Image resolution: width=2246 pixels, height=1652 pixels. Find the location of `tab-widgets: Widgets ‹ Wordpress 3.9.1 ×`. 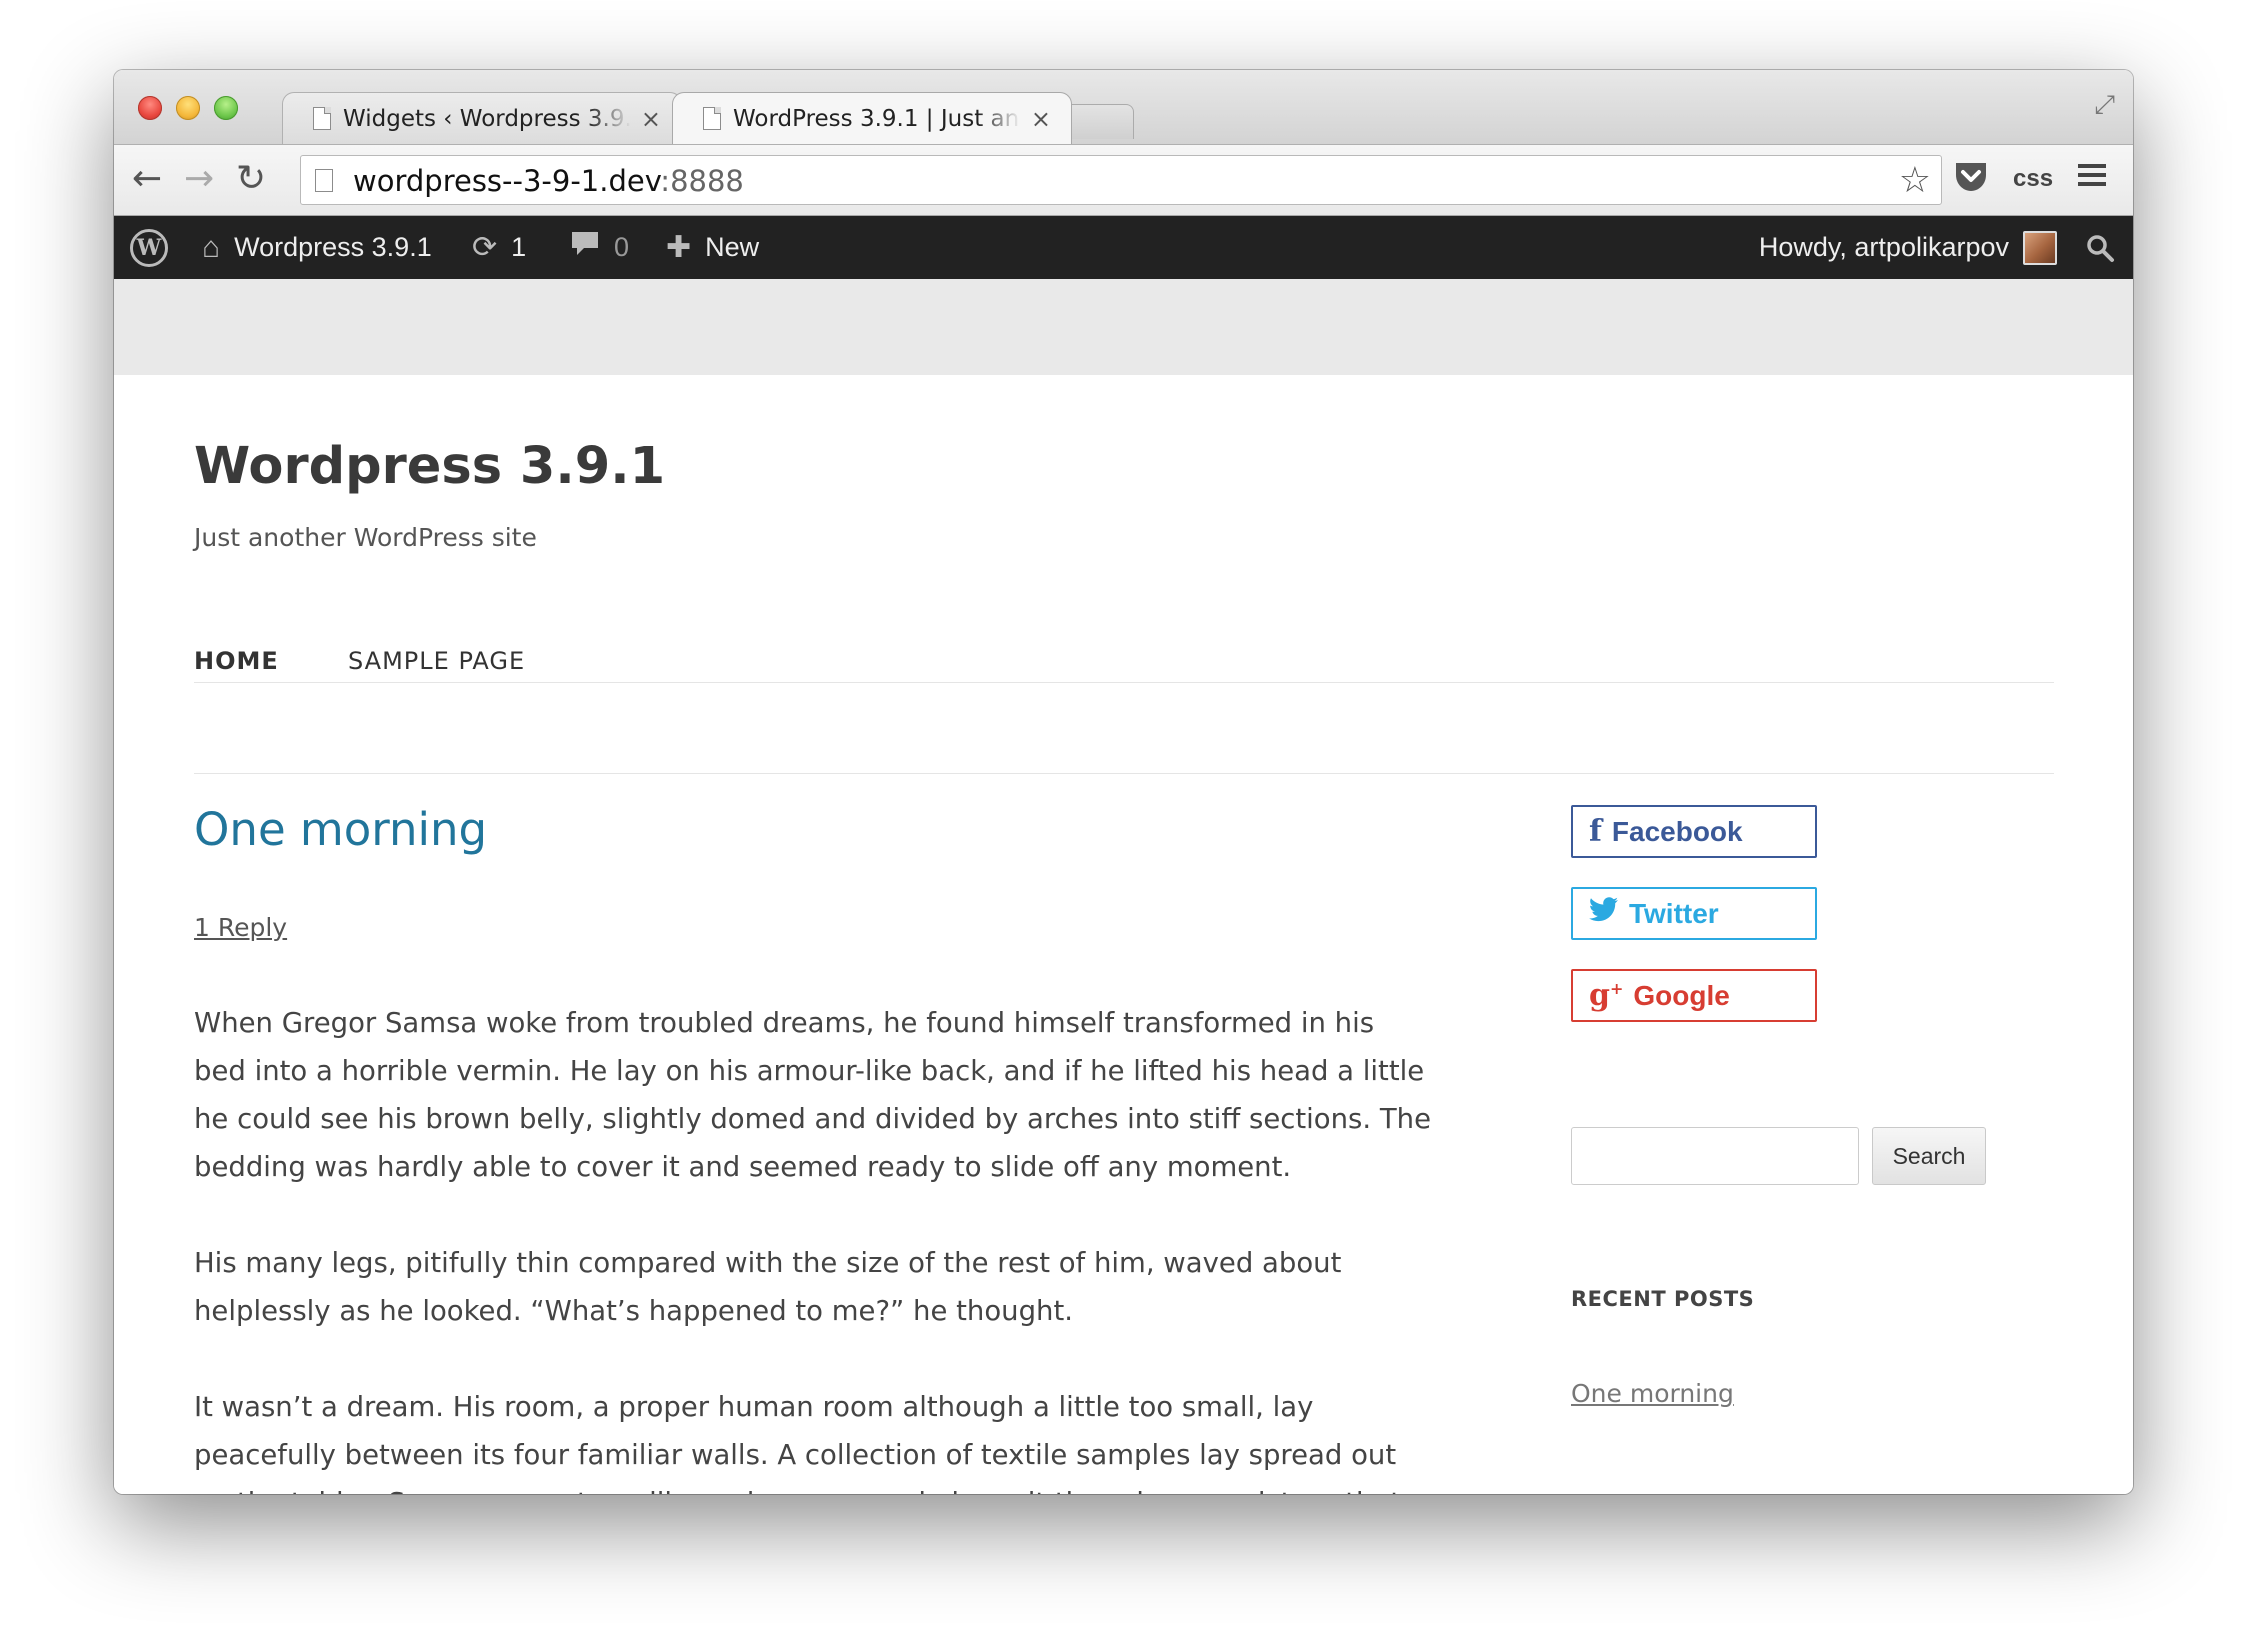

tab-widgets: Widgets ‹ Wordpress 3.9.1 × is located at coordinates (482, 118).